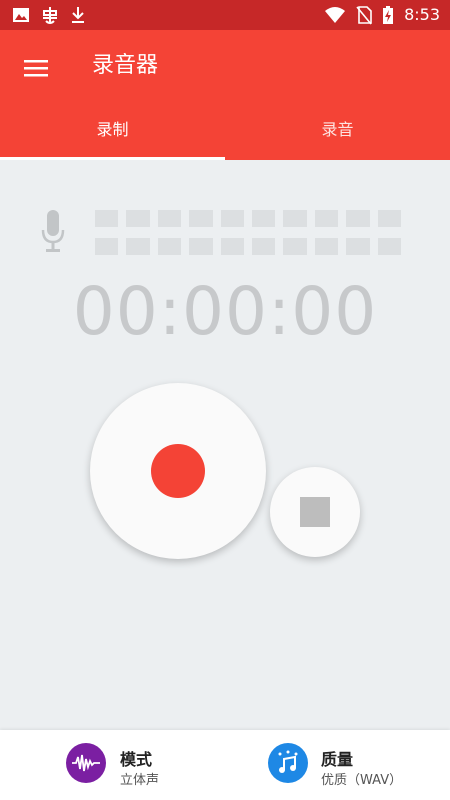 The image size is (450, 800). I want to click on menu-button, so click(36, 68).